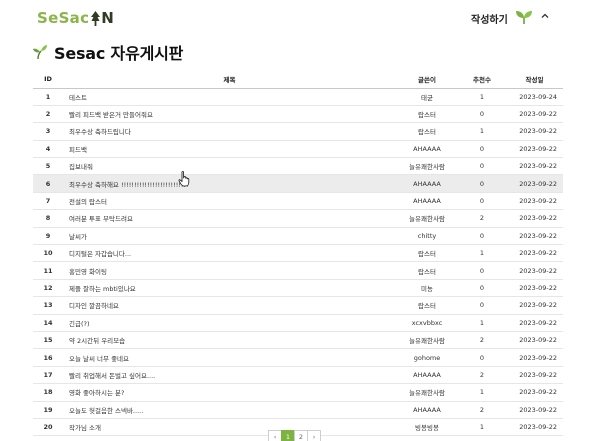  I want to click on cell-title: 전설의 랍스터, so click(229, 201).